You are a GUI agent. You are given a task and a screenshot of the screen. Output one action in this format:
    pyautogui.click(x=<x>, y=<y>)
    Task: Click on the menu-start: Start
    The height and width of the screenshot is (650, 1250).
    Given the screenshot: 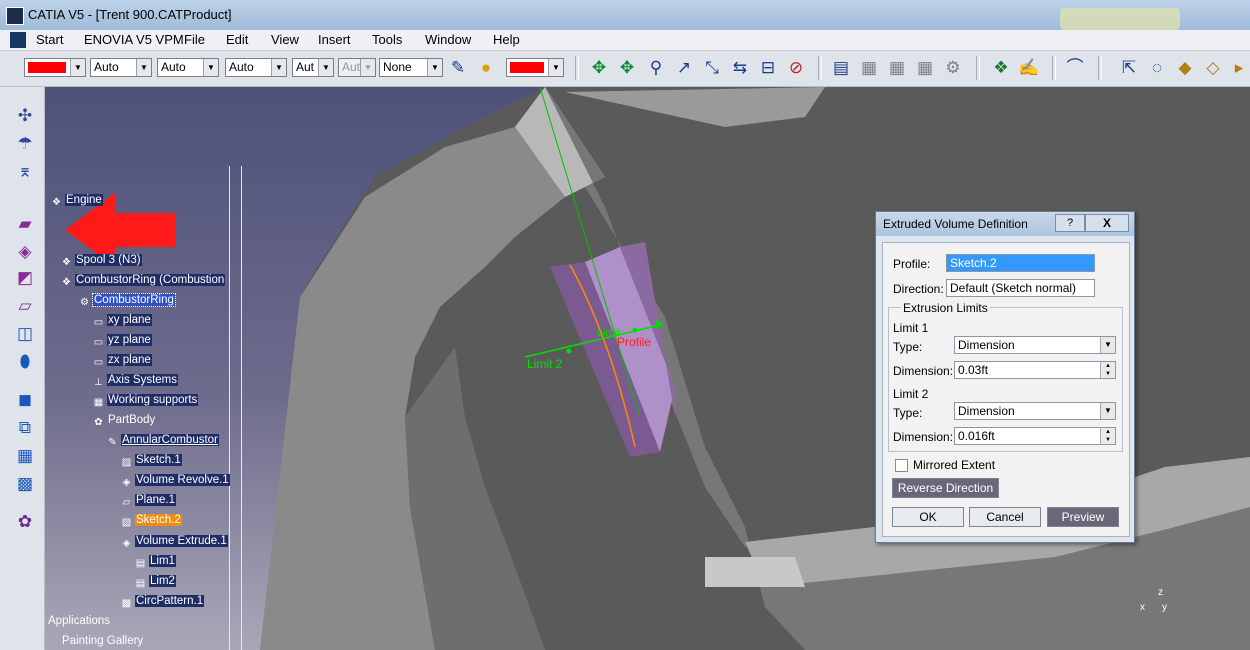 What is the action you would take?
    pyautogui.click(x=49, y=39)
    